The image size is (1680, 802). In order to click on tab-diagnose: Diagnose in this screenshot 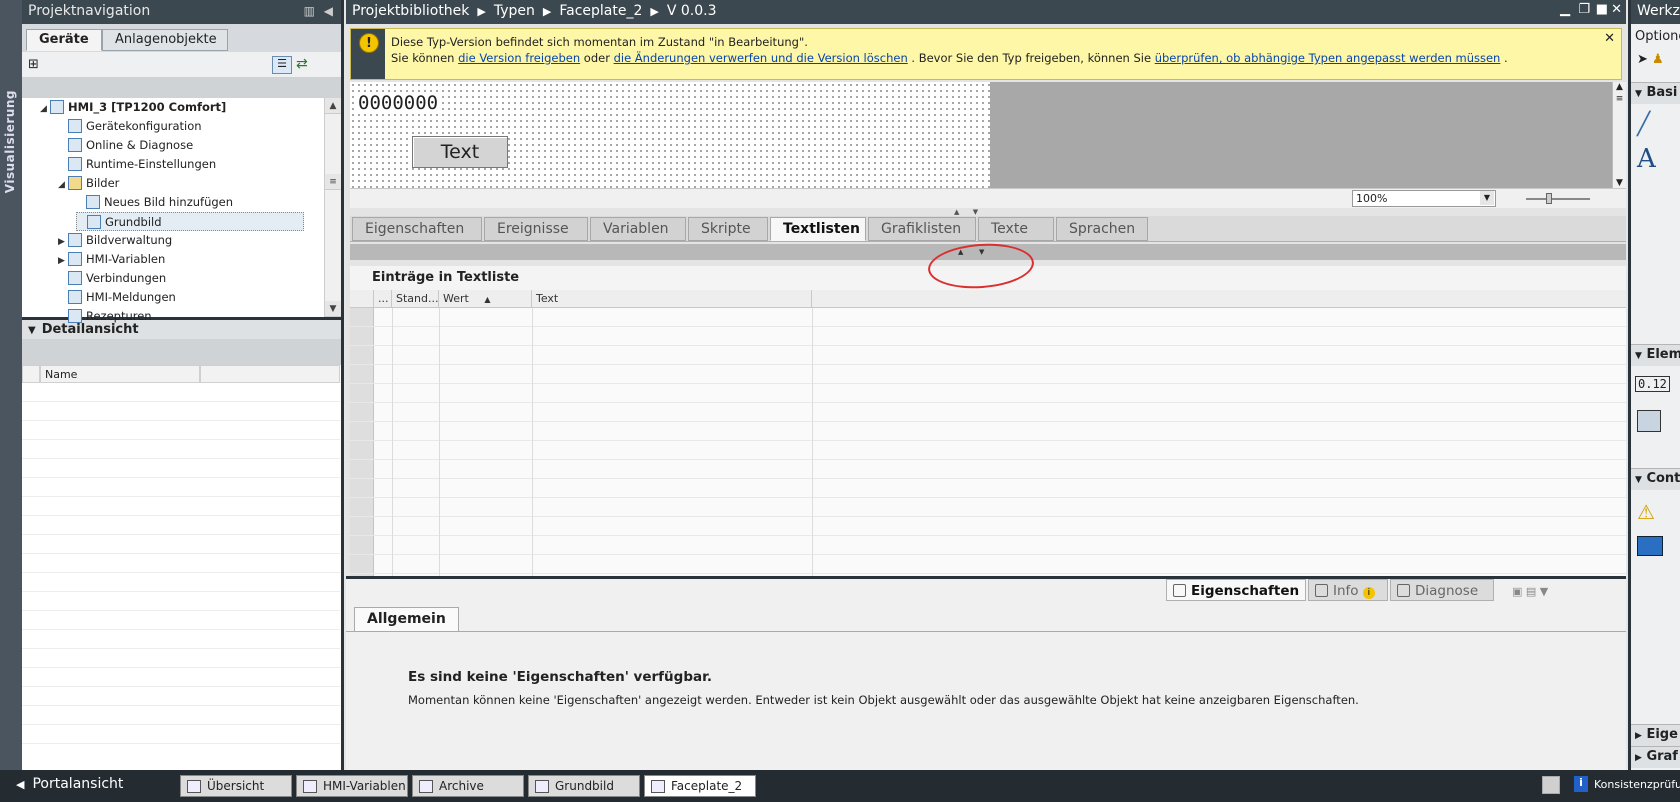, I will do `click(1442, 590)`.